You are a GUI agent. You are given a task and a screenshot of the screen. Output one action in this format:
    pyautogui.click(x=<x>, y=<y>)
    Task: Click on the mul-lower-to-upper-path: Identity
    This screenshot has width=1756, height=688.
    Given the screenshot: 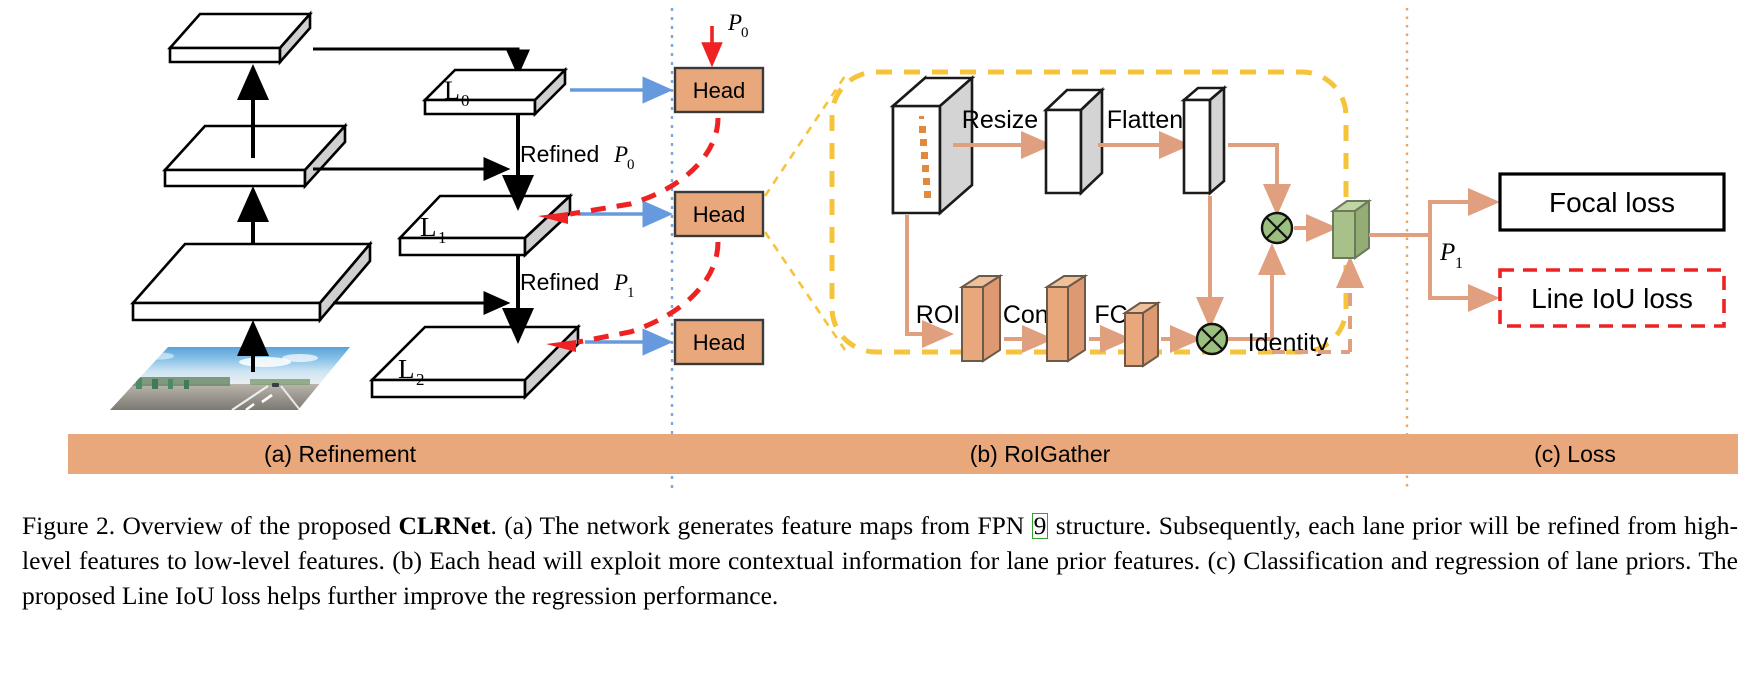 What is the action you would take?
    pyautogui.click(x=1278, y=300)
    